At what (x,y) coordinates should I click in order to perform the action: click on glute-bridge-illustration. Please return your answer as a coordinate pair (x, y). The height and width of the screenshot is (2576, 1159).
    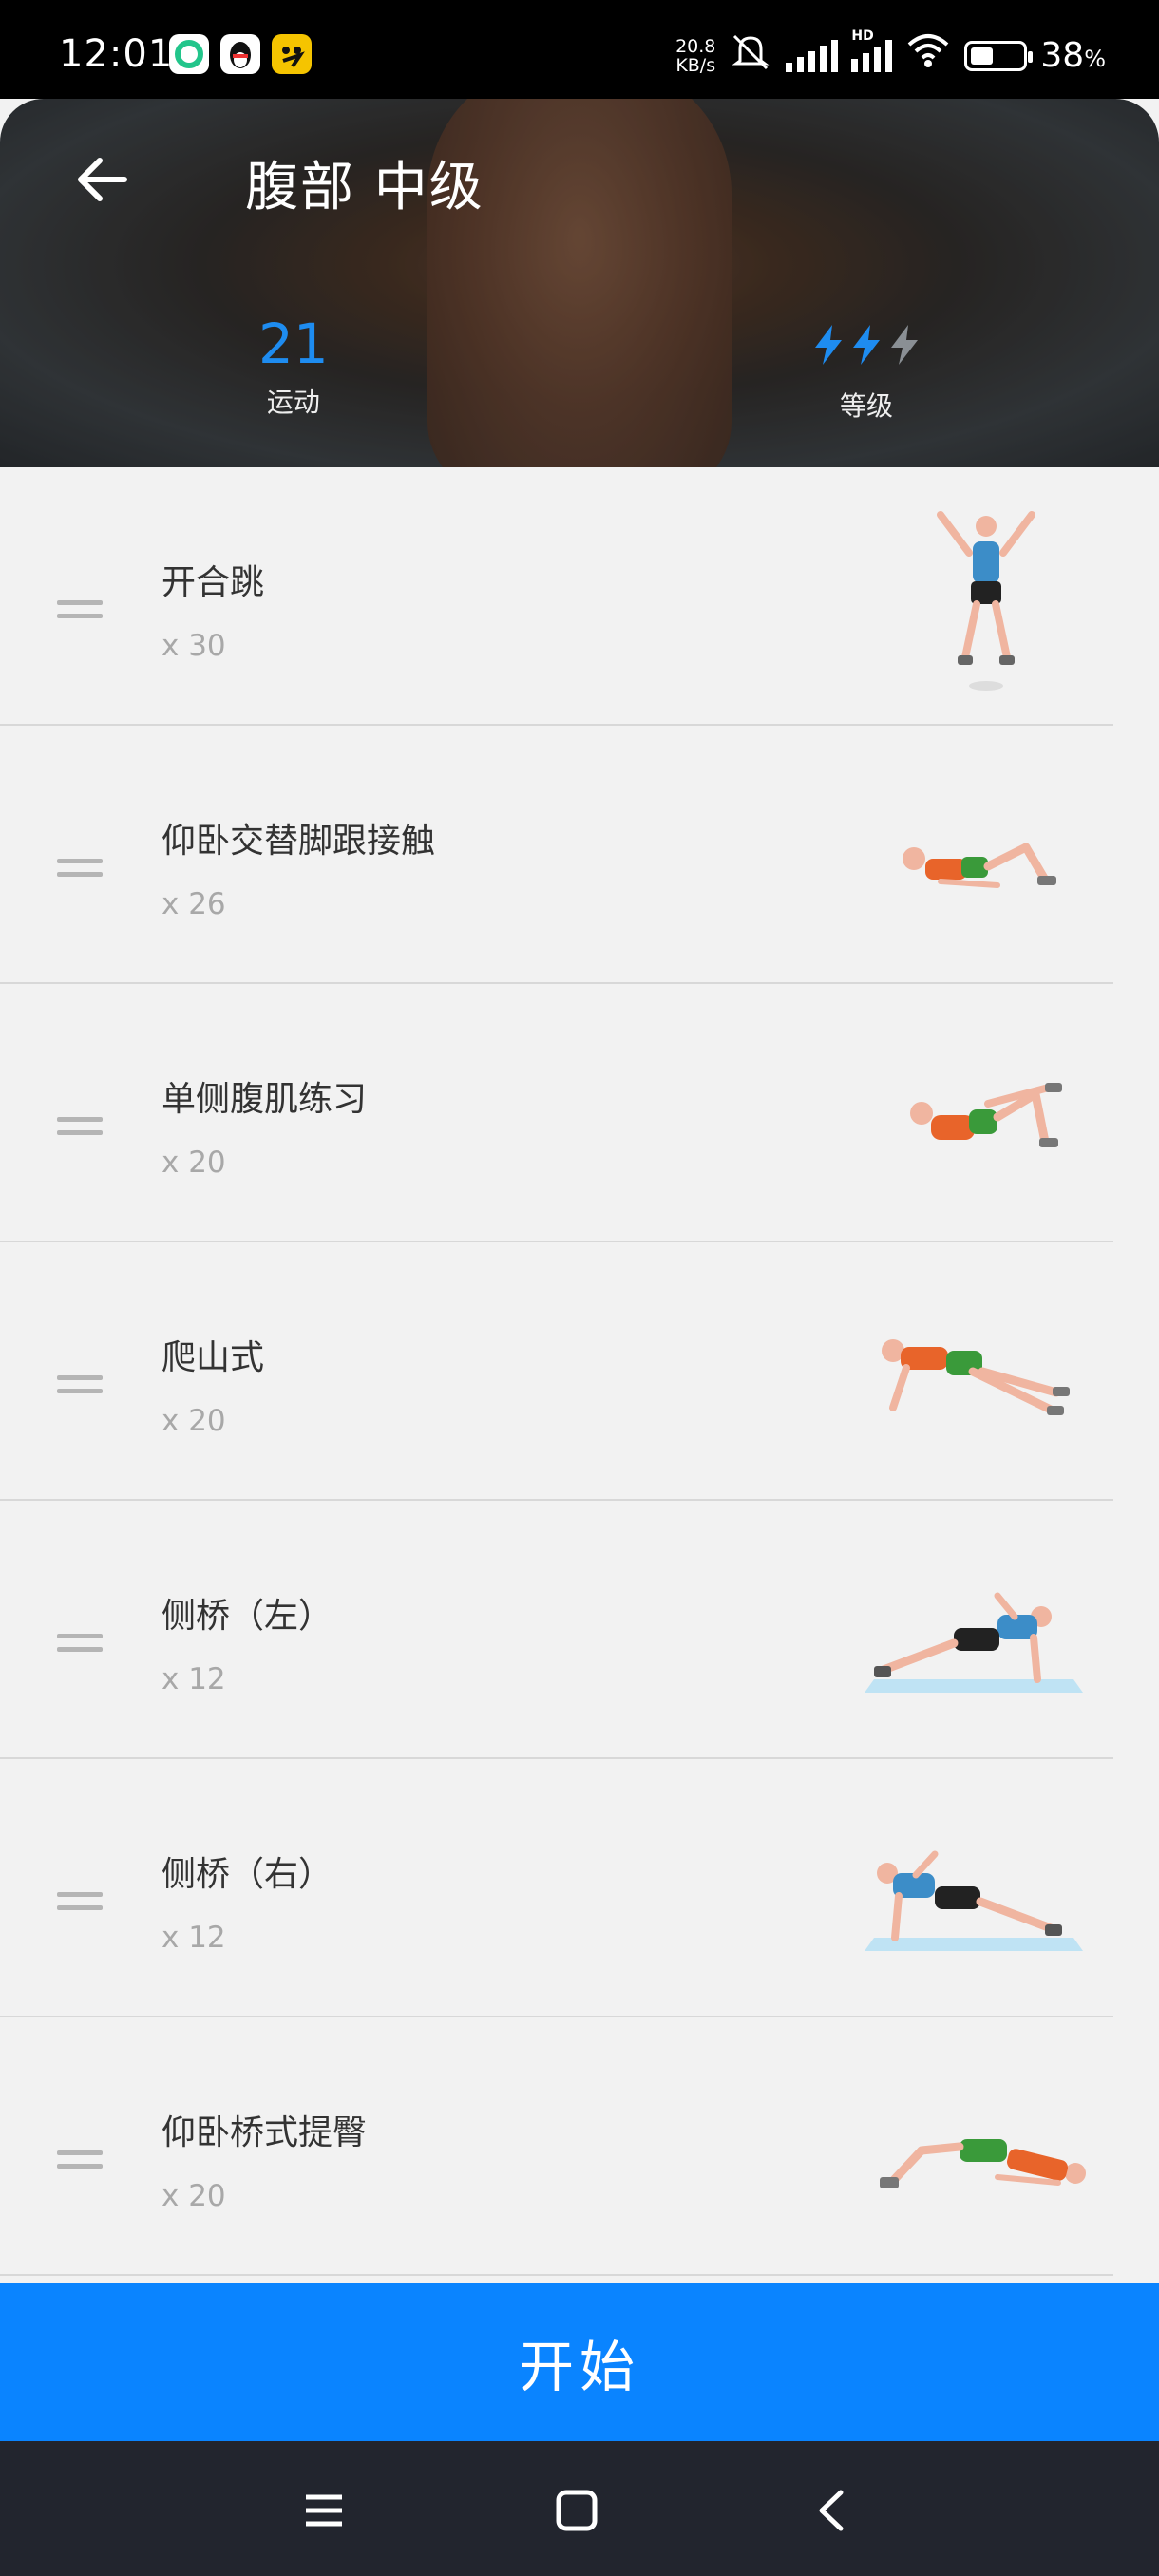
    Looking at the image, I should click on (983, 2163).